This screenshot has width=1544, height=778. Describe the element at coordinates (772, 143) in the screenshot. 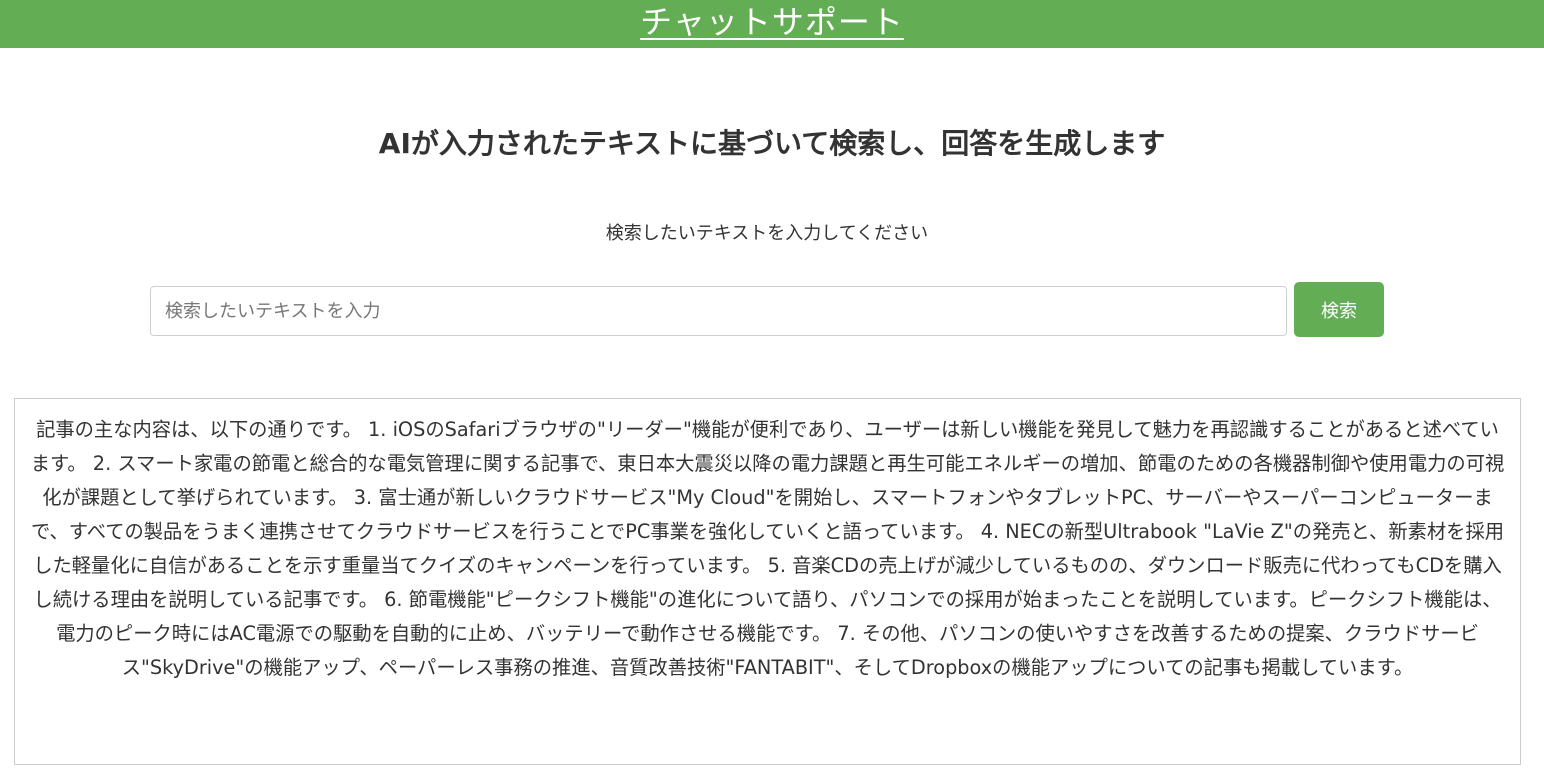

I see `page-heading: AIが入力されたテキストに基づいて検索し、回答を生成します` at that location.